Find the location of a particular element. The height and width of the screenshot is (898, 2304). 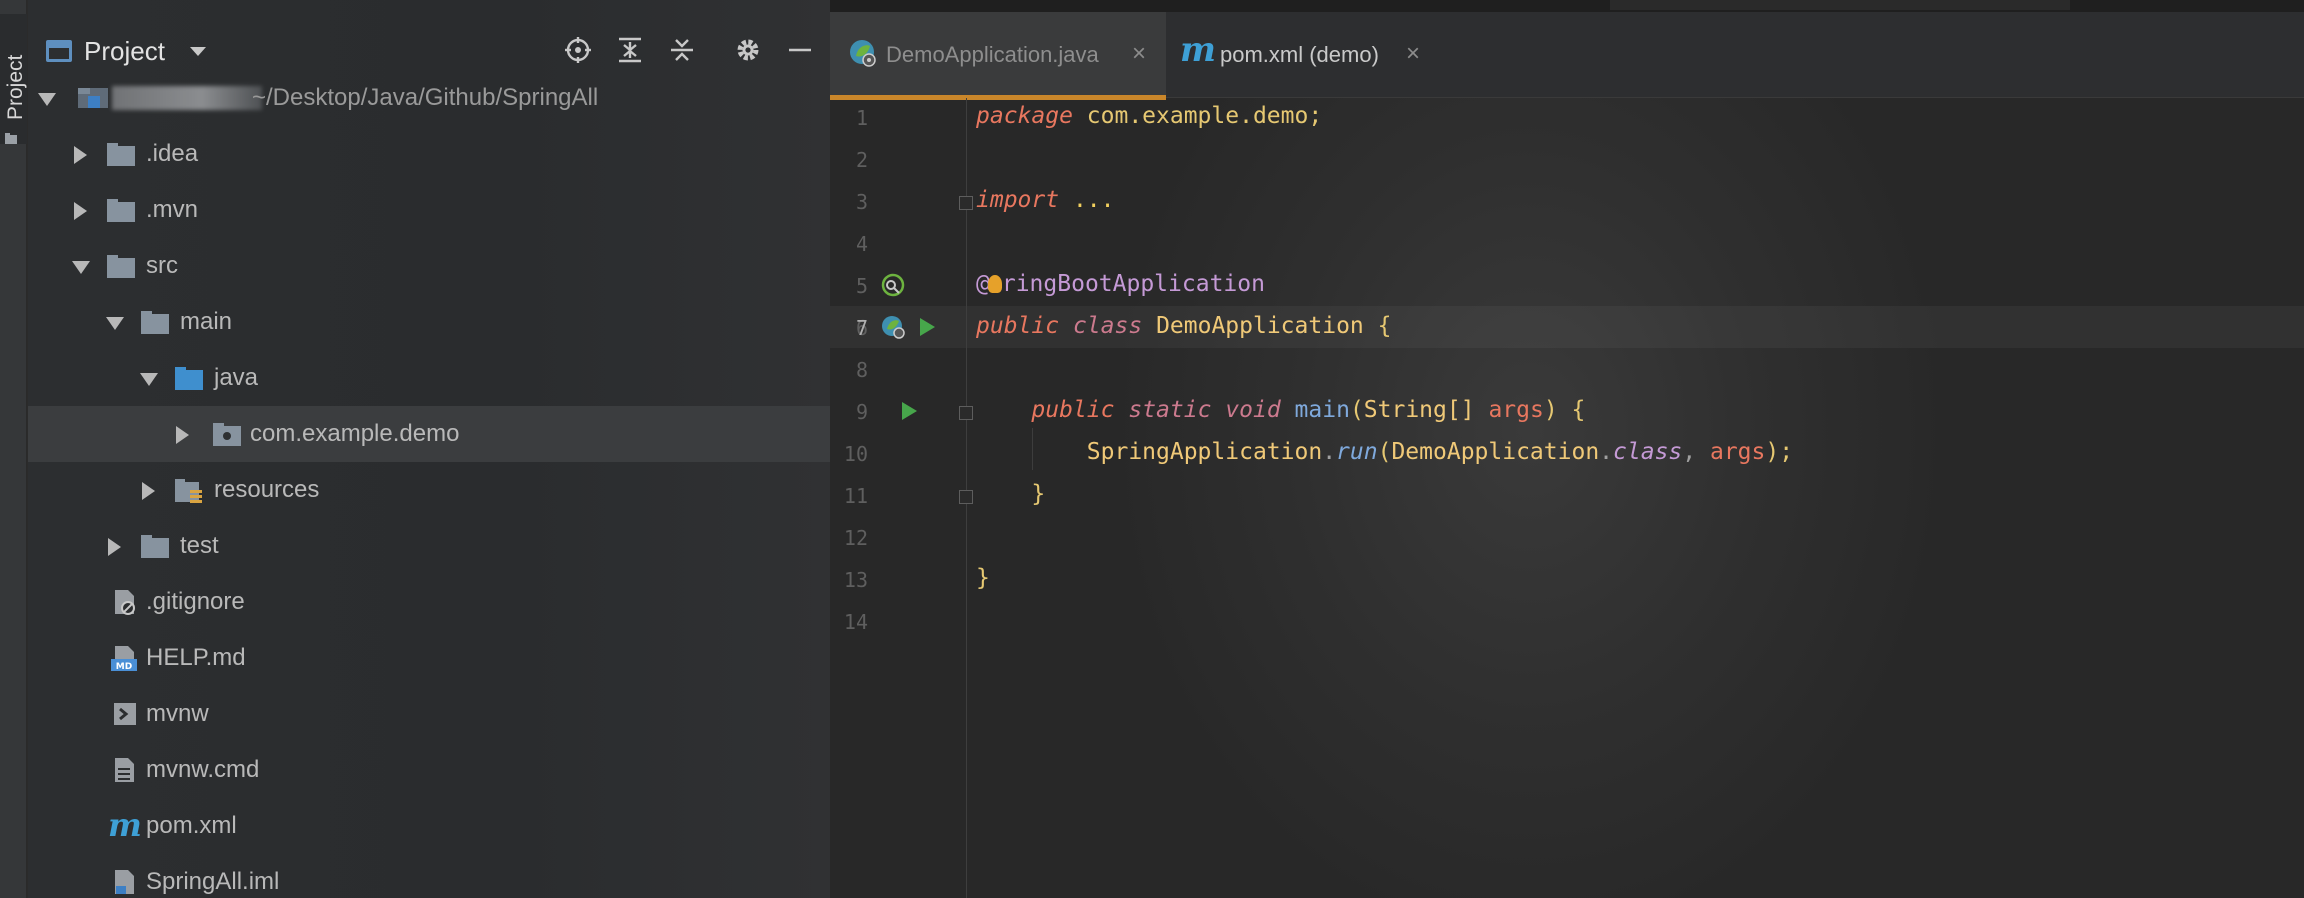

line-number: 13 is located at coordinates (855, 580).